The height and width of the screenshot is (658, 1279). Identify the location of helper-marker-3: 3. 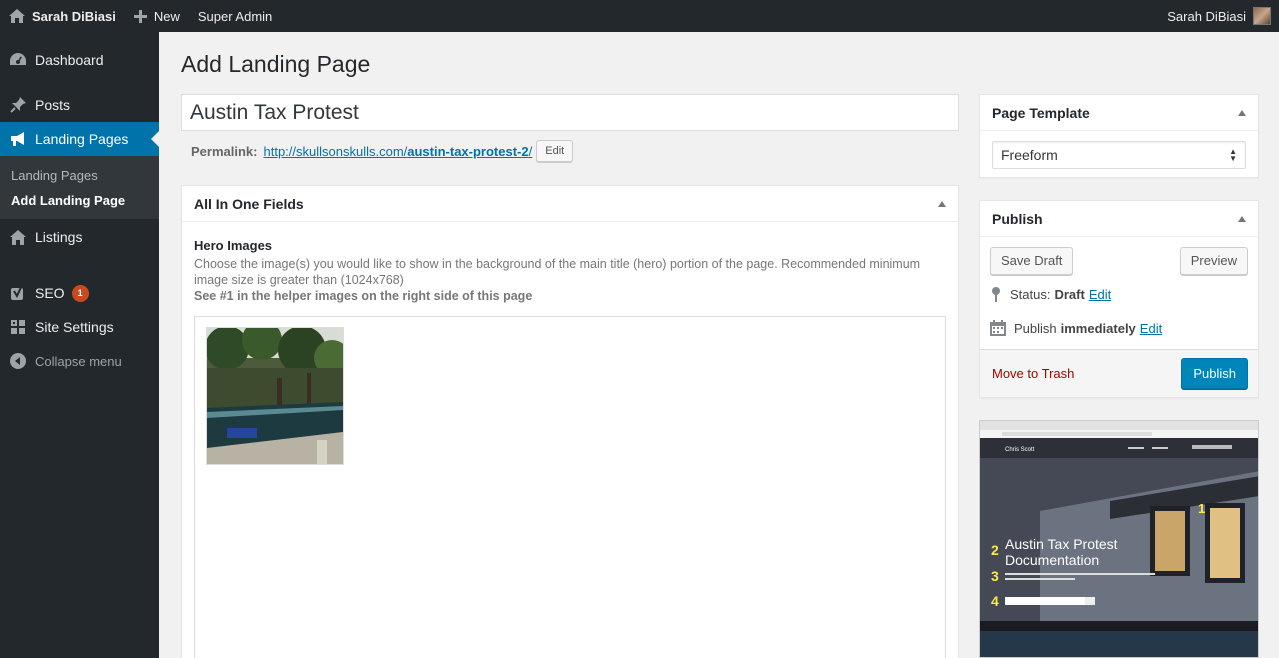
(995, 576).